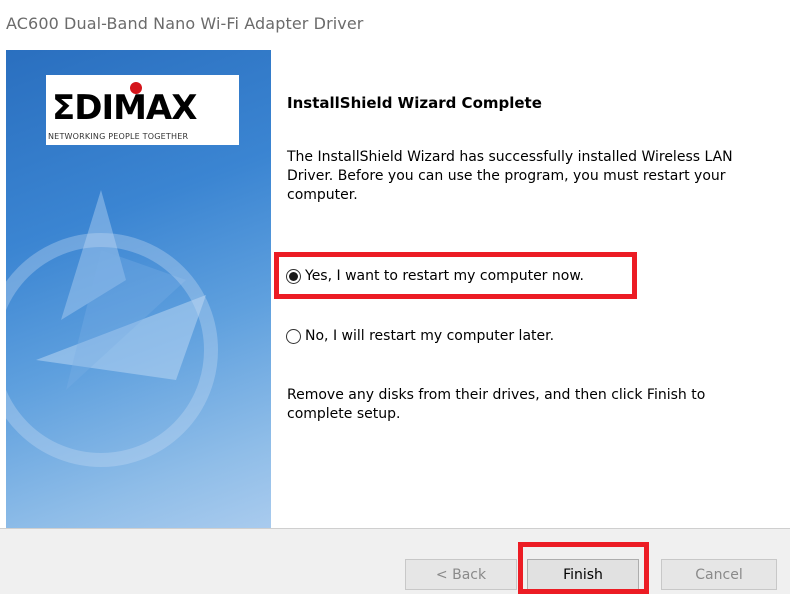 The width and height of the screenshot is (790, 594). What do you see at coordinates (118, 136) in the screenshot?
I see `logo-tagline: NETWORKING PEOPLE TOGETHER` at bounding box center [118, 136].